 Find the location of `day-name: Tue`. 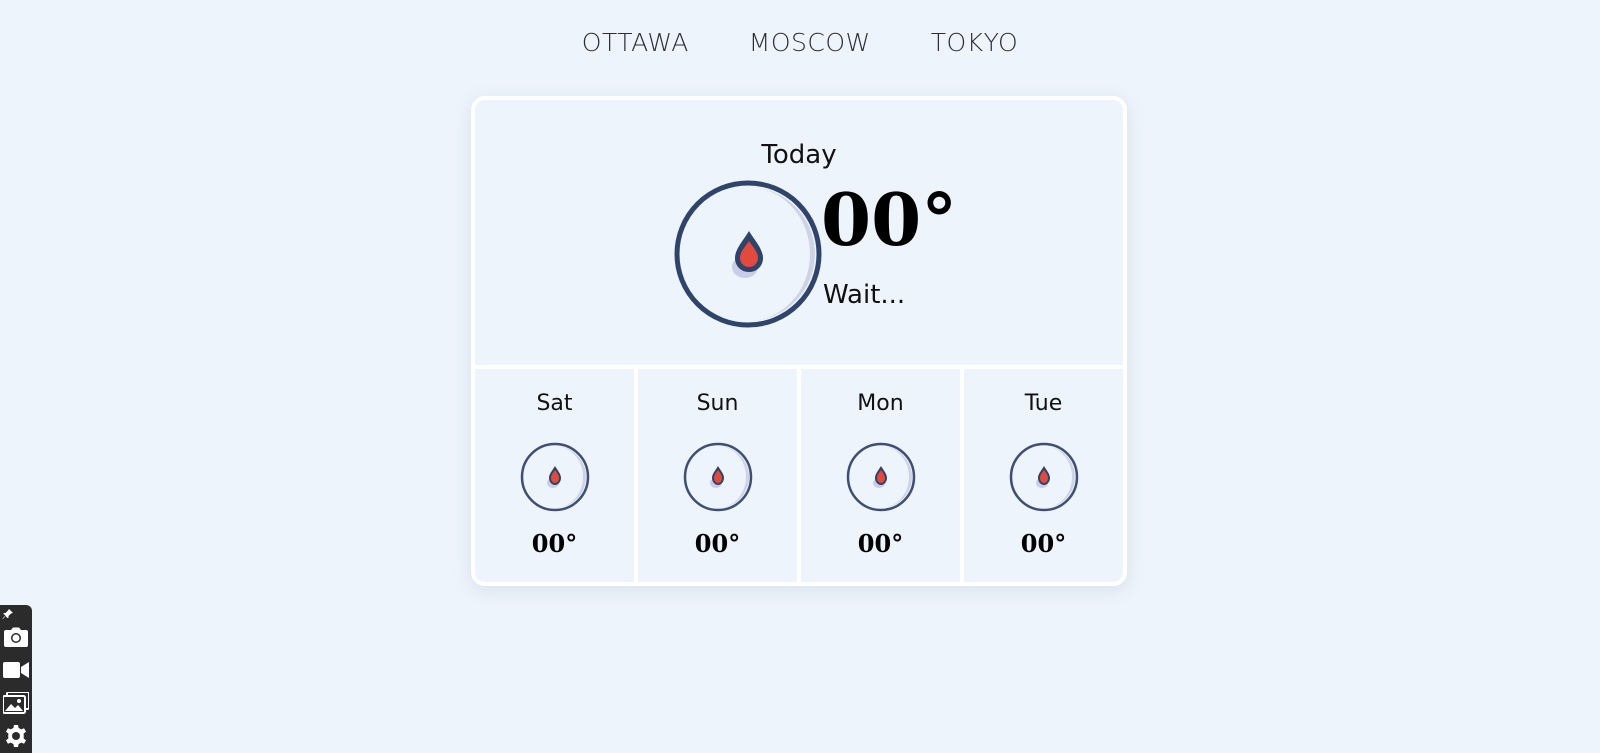

day-name: Tue is located at coordinates (1043, 403).